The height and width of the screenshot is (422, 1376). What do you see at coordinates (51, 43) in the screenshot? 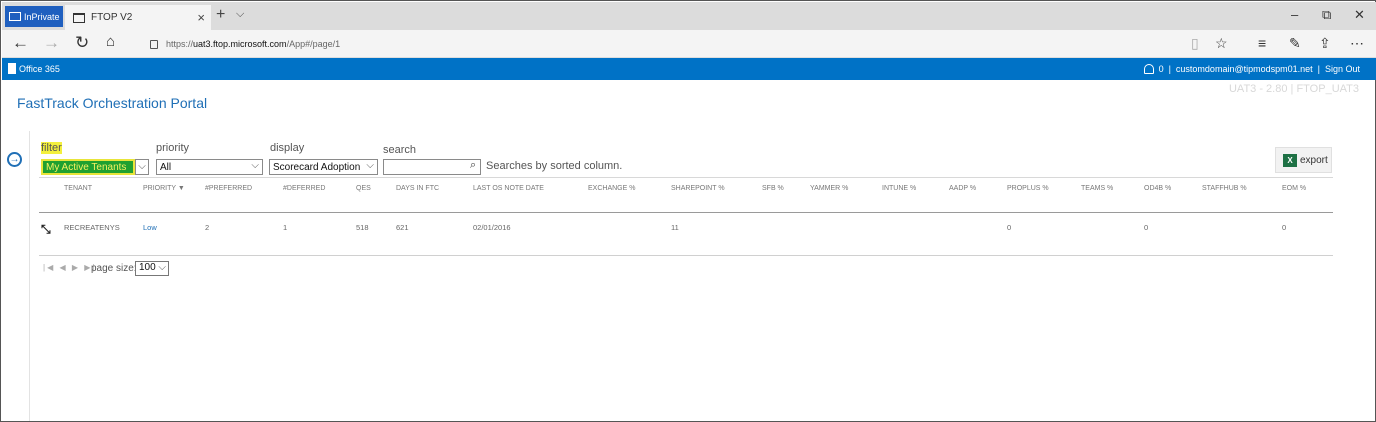
I see `forward-arrow-icon: →` at bounding box center [51, 43].